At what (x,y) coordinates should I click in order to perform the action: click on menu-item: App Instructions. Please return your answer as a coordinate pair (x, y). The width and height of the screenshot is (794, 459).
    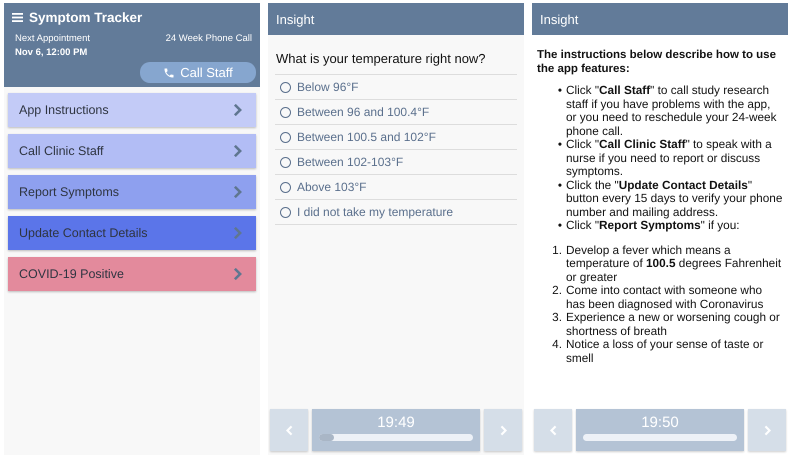
    Looking at the image, I should click on (132, 110).